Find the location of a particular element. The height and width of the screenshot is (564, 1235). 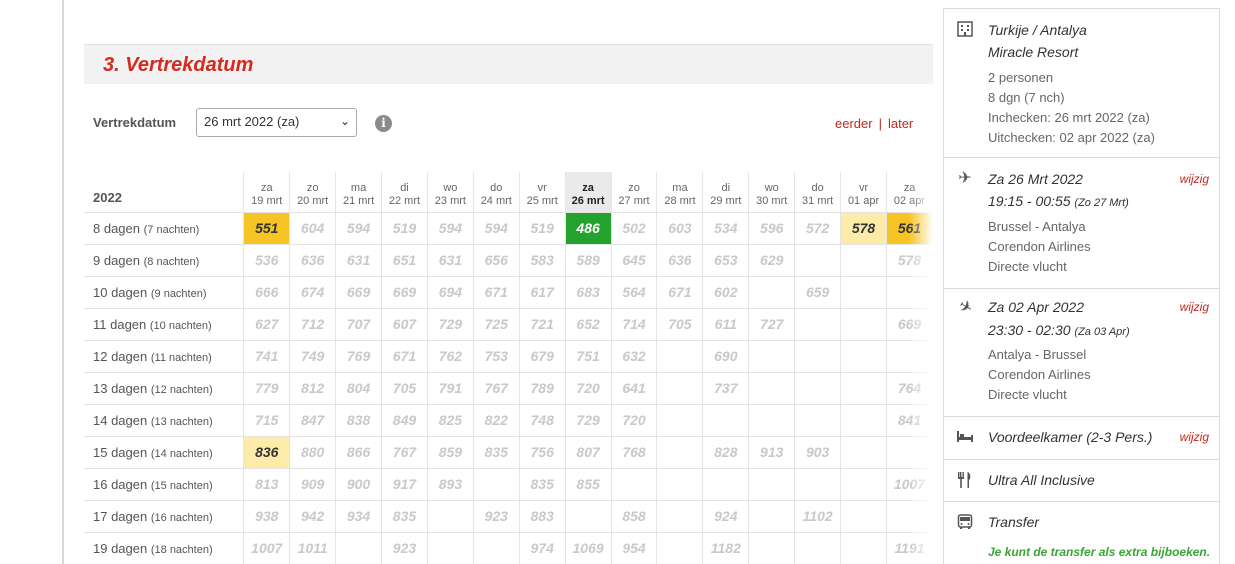

price-cell: 859 is located at coordinates (450, 452).